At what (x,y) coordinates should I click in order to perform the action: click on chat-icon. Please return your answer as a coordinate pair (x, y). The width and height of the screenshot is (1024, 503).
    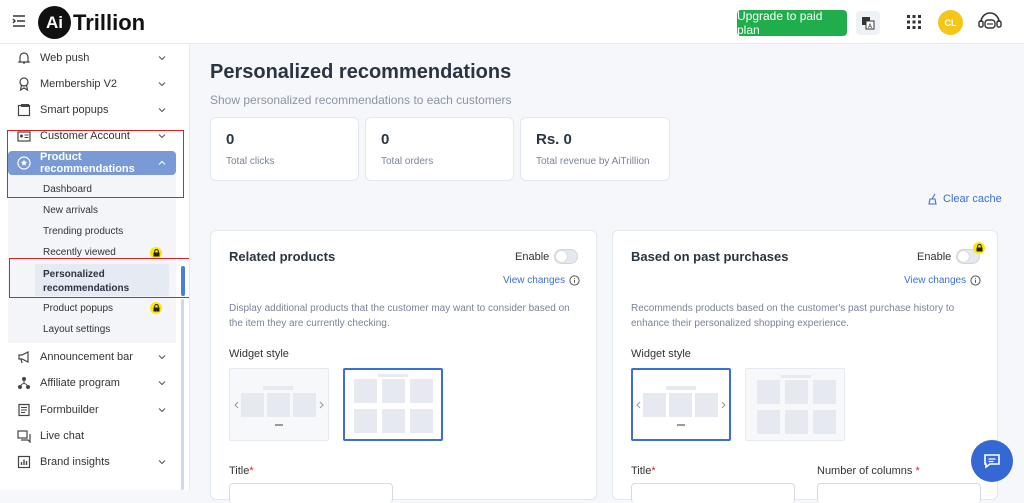
    Looking at the image, I should click on (992, 461).